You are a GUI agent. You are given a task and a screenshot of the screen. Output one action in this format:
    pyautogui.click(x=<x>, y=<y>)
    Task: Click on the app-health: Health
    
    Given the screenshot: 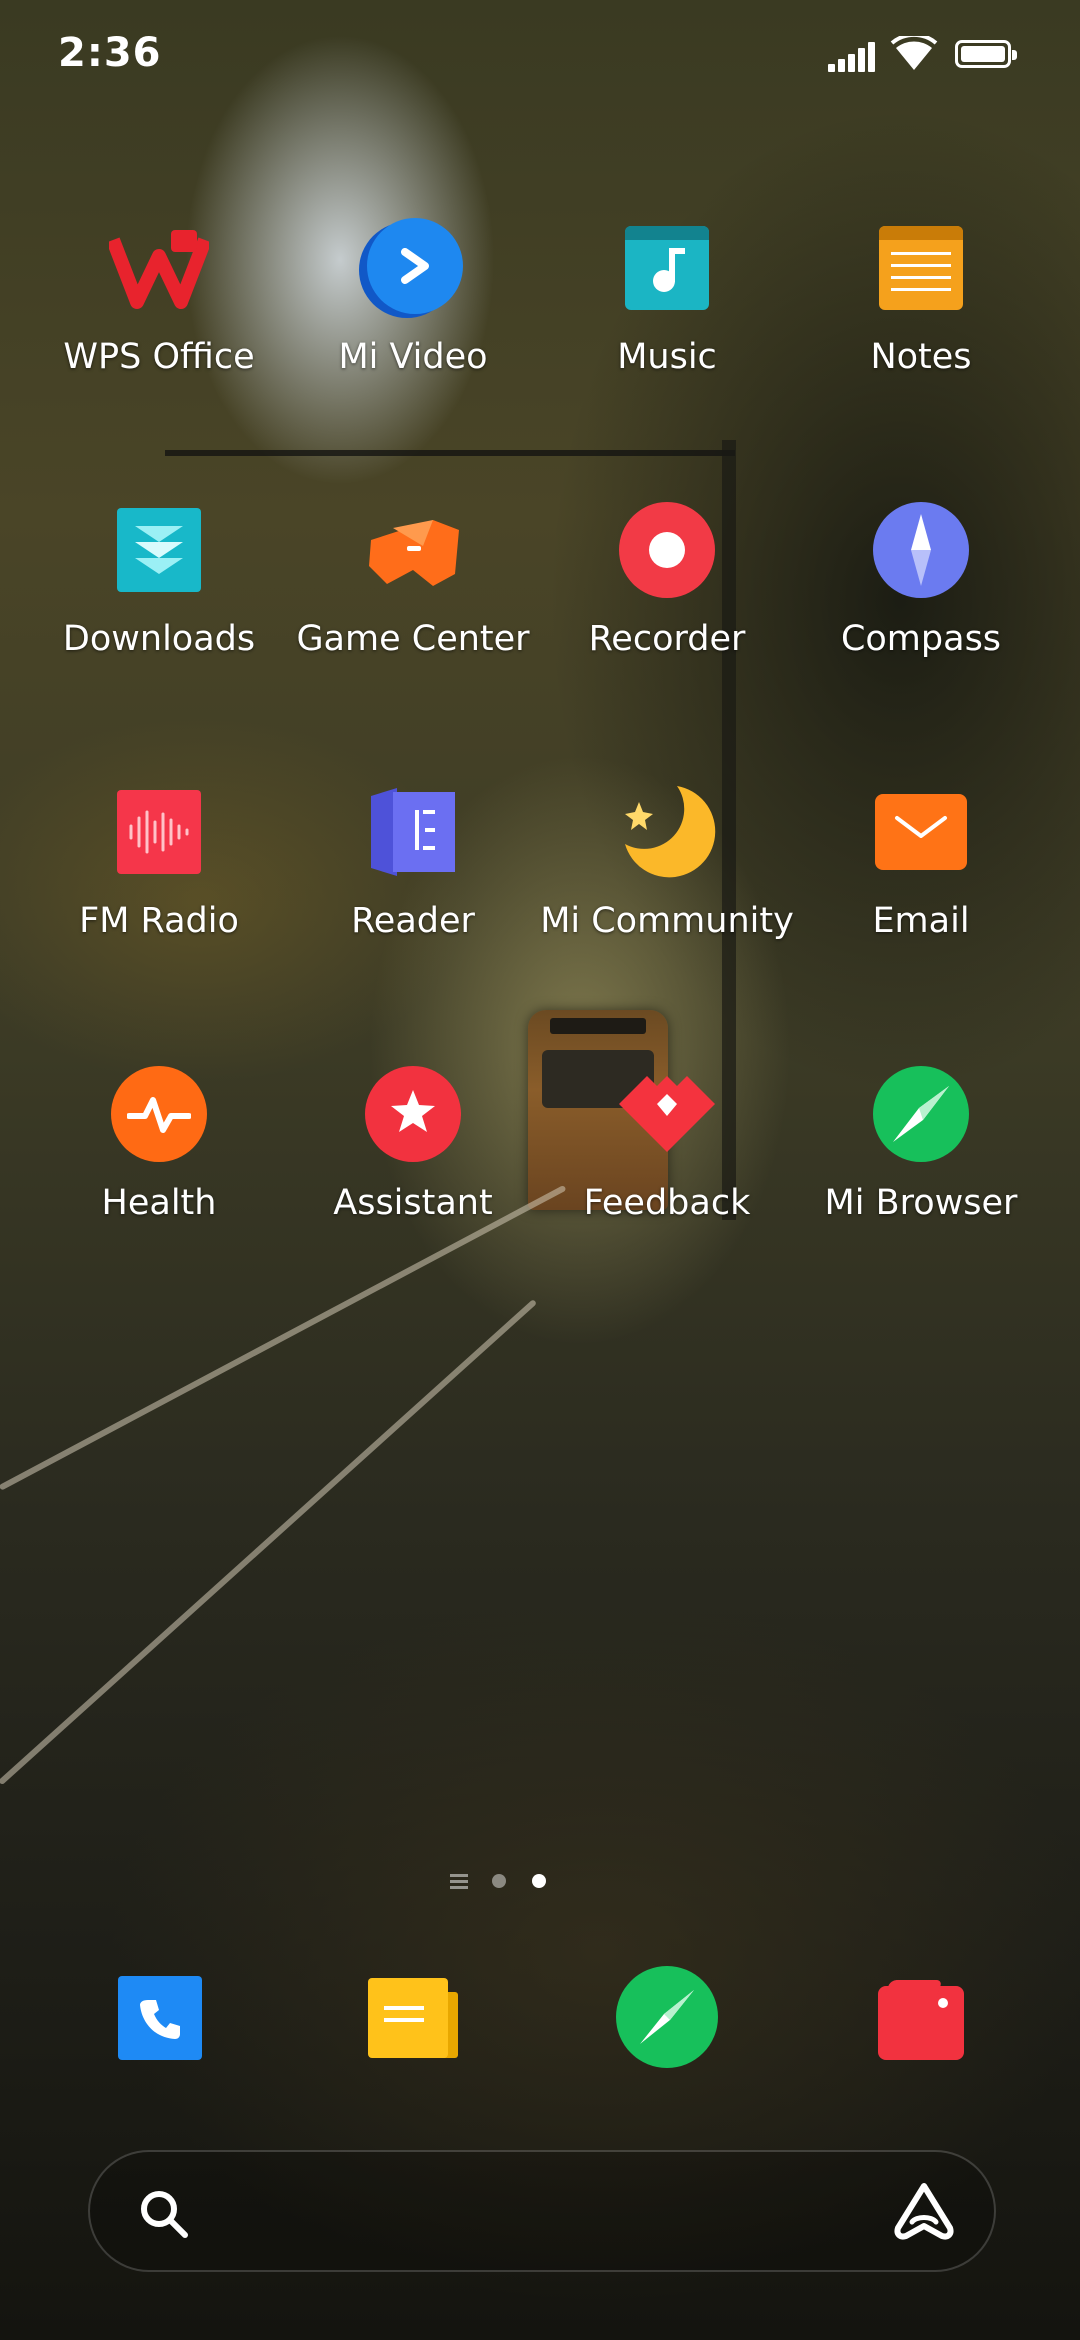 What is the action you would take?
    pyautogui.click(x=159, y=1144)
    